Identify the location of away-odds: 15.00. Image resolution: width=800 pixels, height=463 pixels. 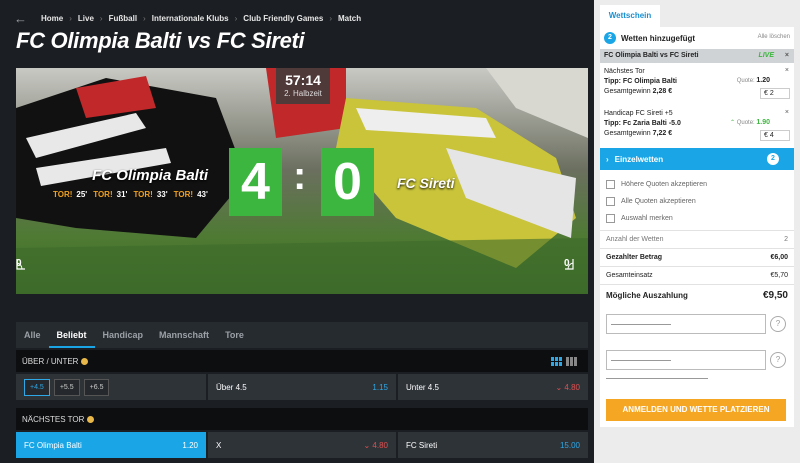
(569, 445).